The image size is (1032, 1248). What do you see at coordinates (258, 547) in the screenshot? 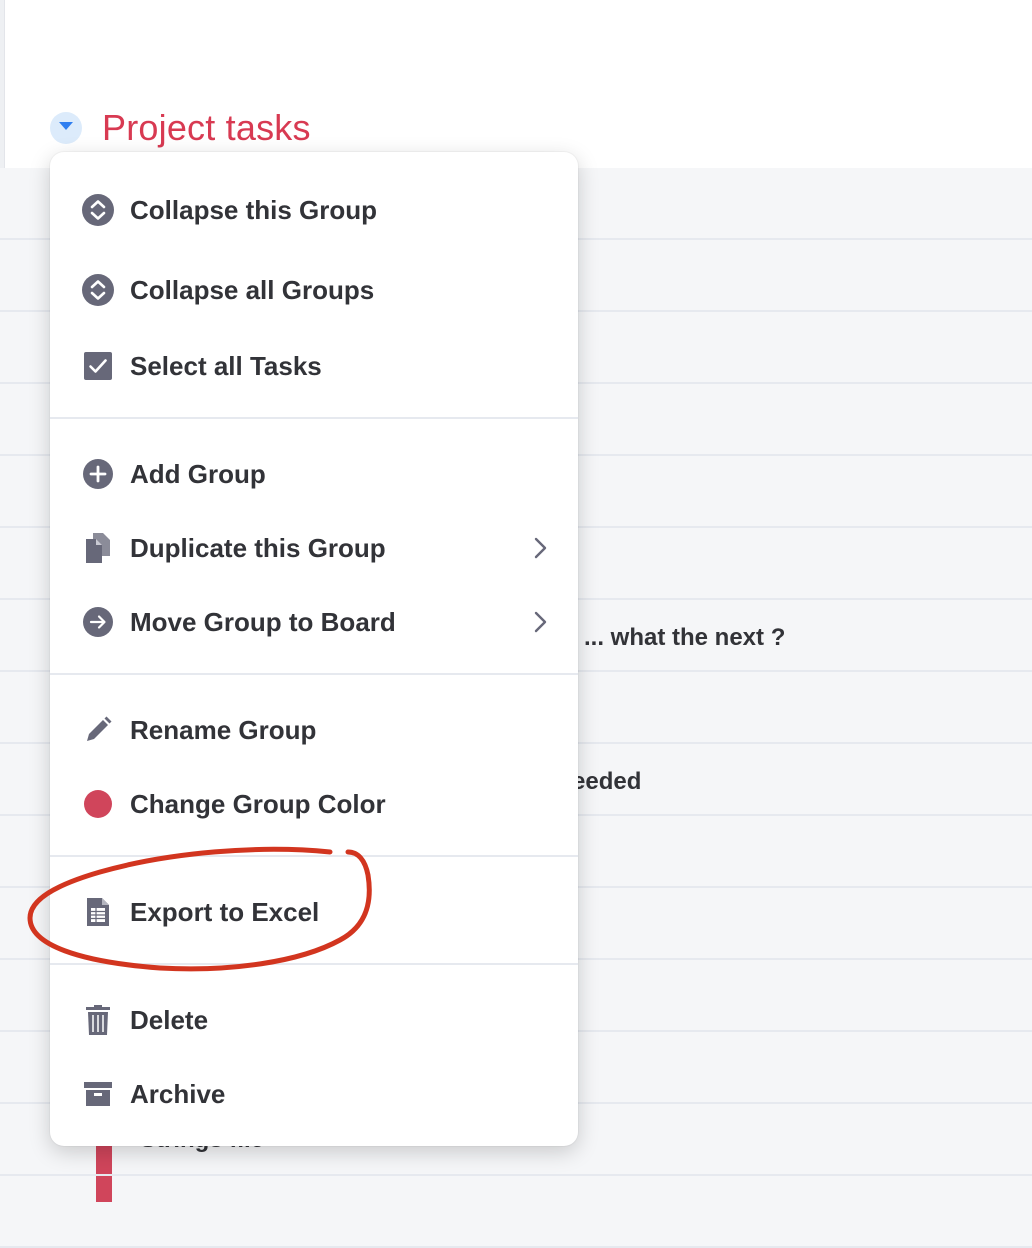
I see `menu-item-label: Duplicate this Group` at bounding box center [258, 547].